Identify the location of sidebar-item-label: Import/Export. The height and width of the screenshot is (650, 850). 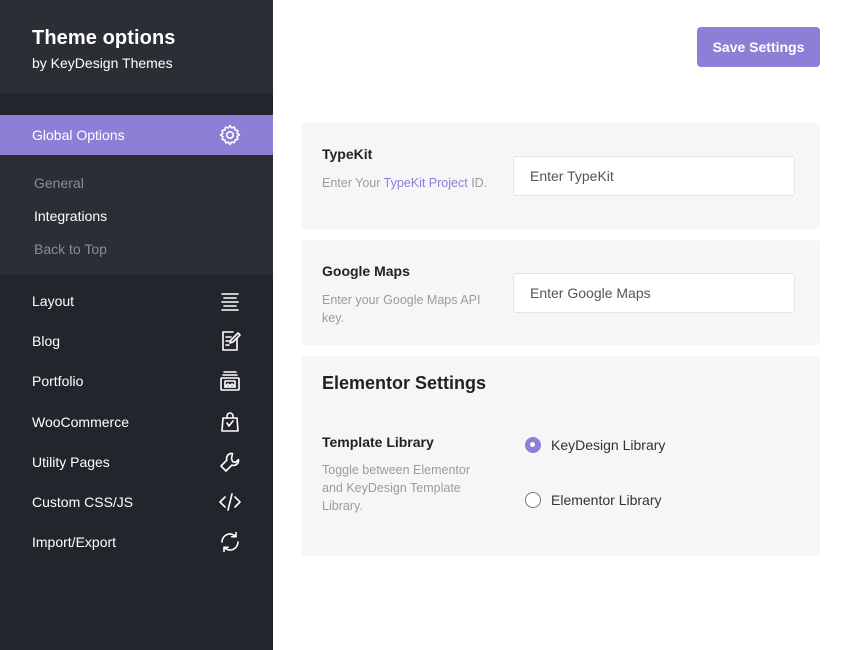
(74, 542).